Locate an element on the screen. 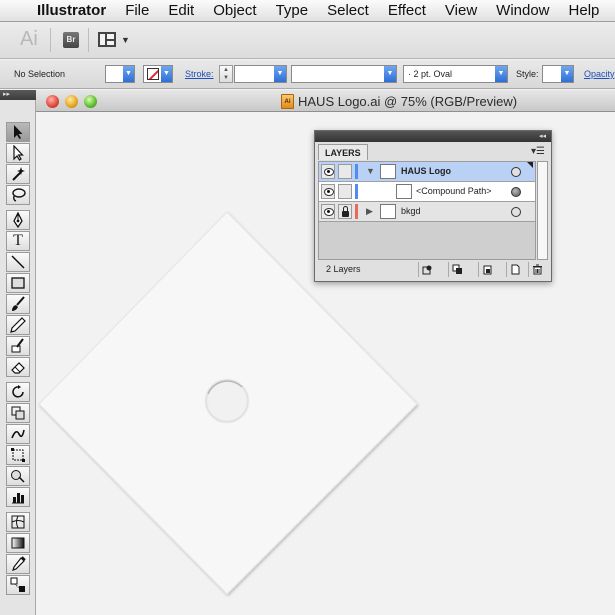 This screenshot has height=615, width=615. arrow-icon is located at coordinates (18, 132).